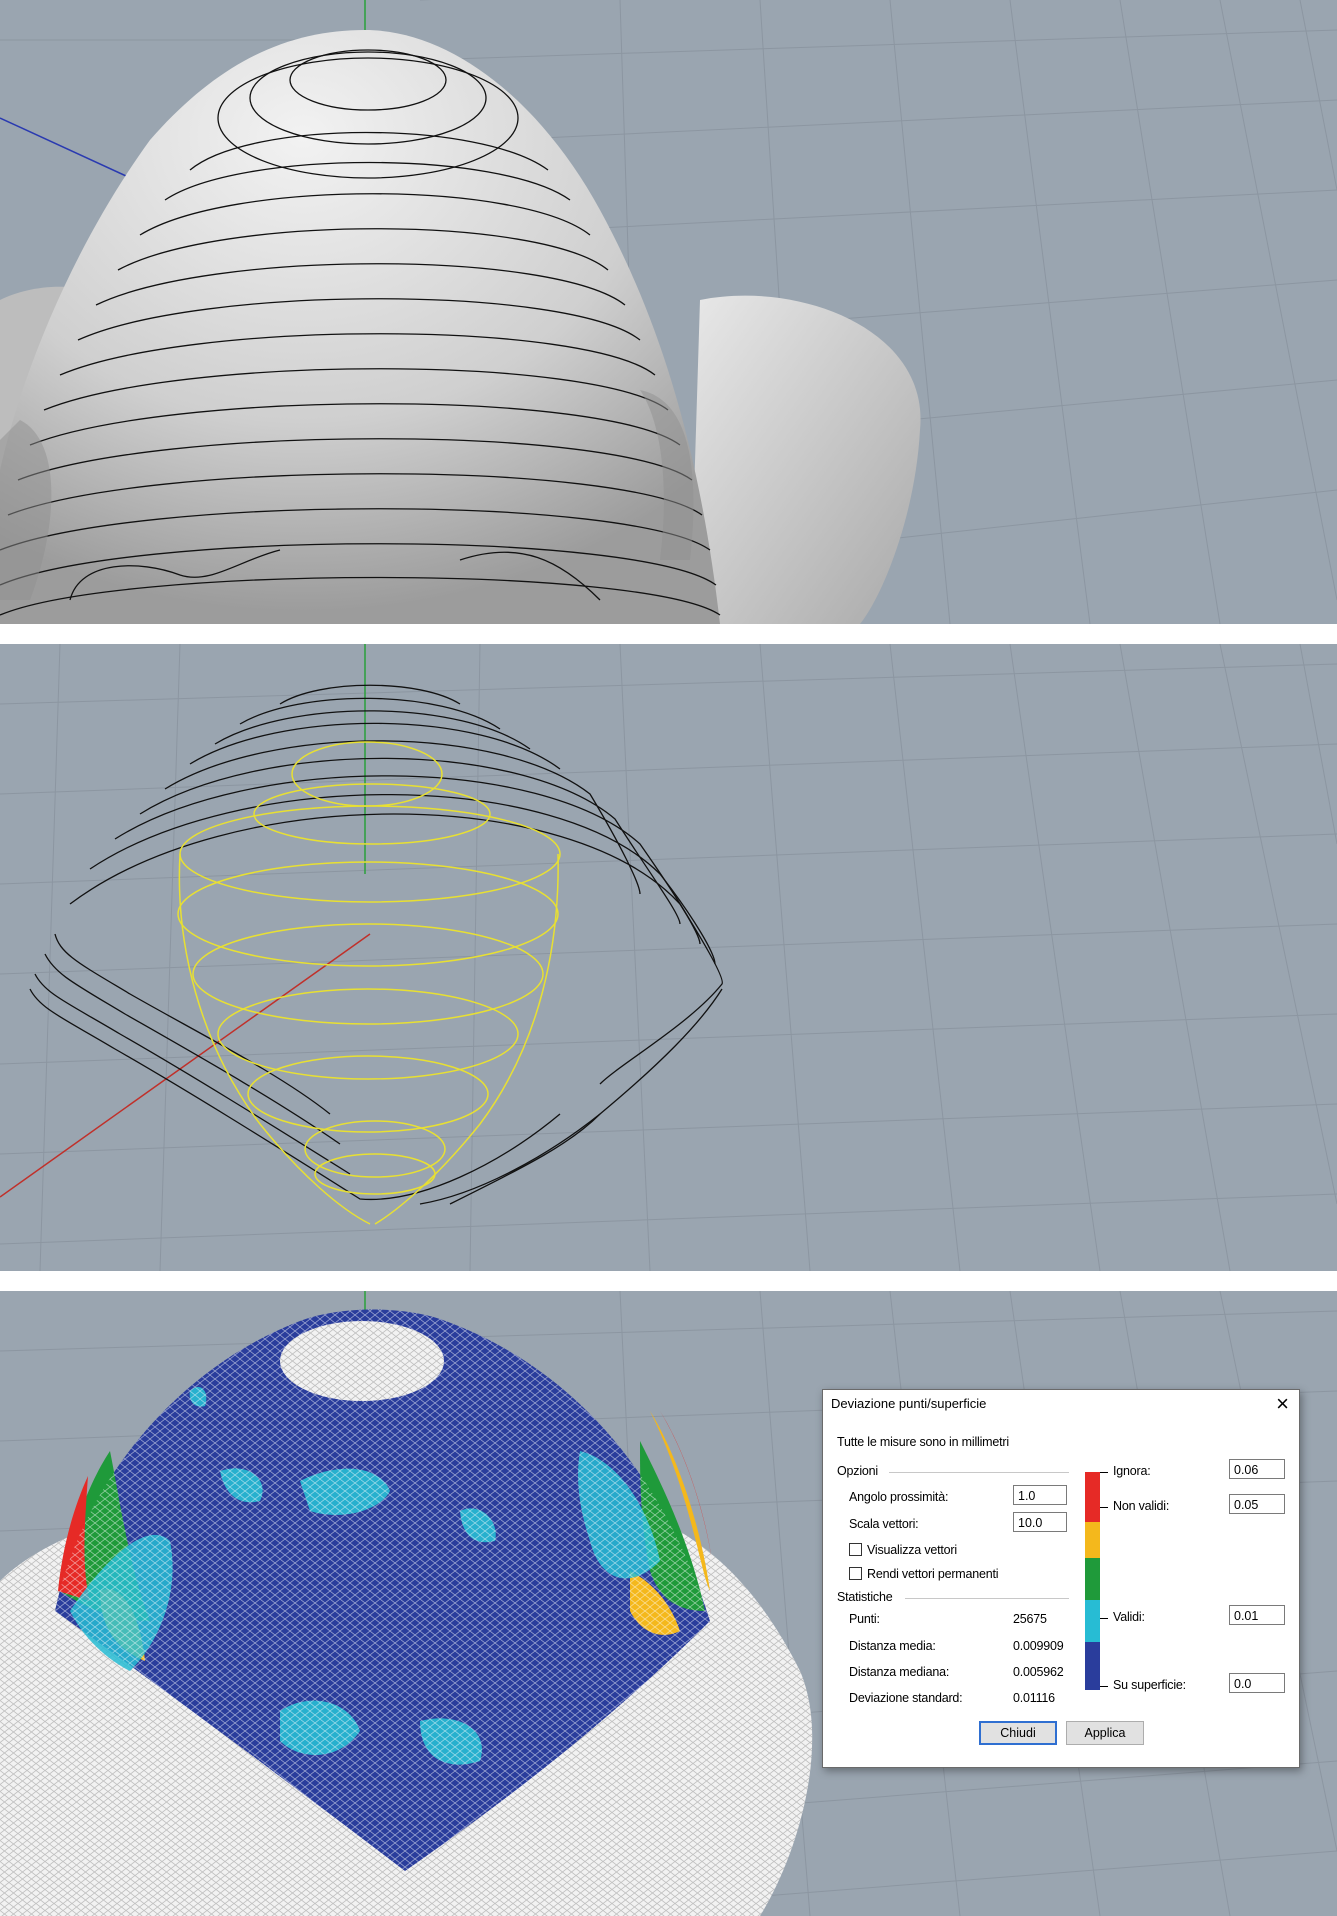 This screenshot has width=1337, height=1916. Describe the element at coordinates (1104, 1472) in the screenshot. I see `legend-tick-ignore` at that location.